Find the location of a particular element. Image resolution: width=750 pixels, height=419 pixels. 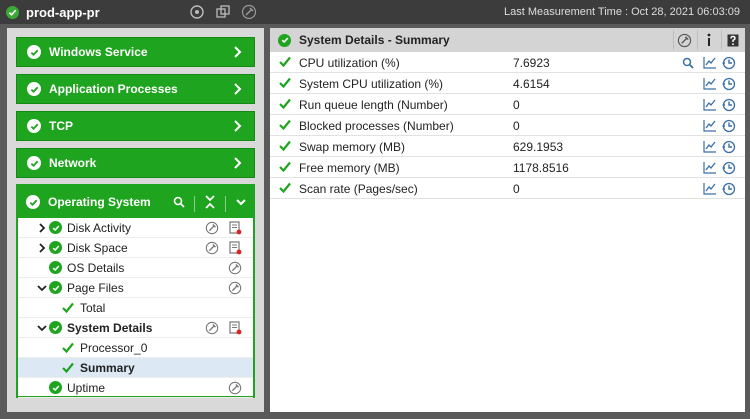

group-label: Windows Service is located at coordinates (98, 52).